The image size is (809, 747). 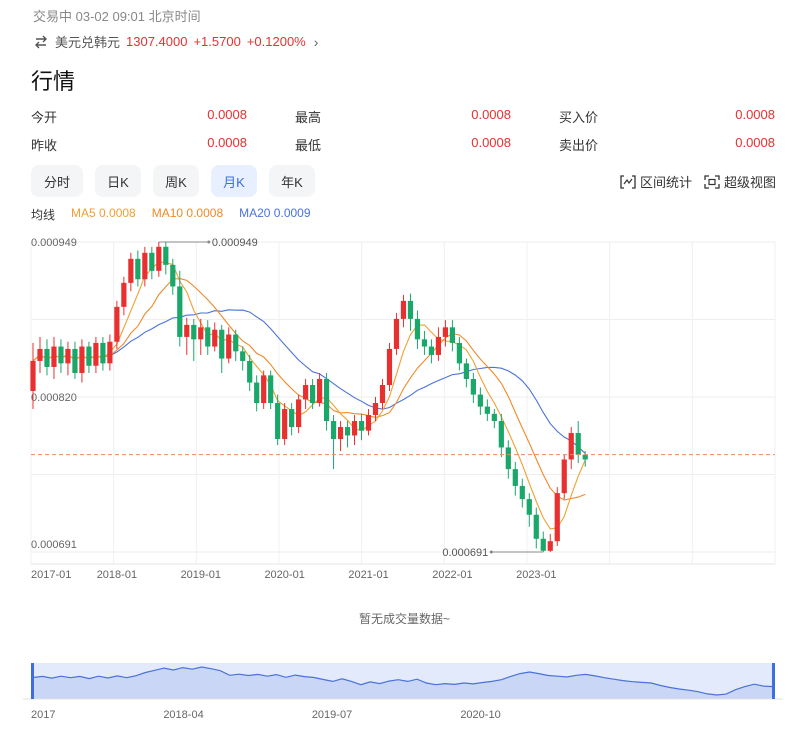 I want to click on quote-cell-bid: 买入价 0.0008, so click(x=667, y=116).